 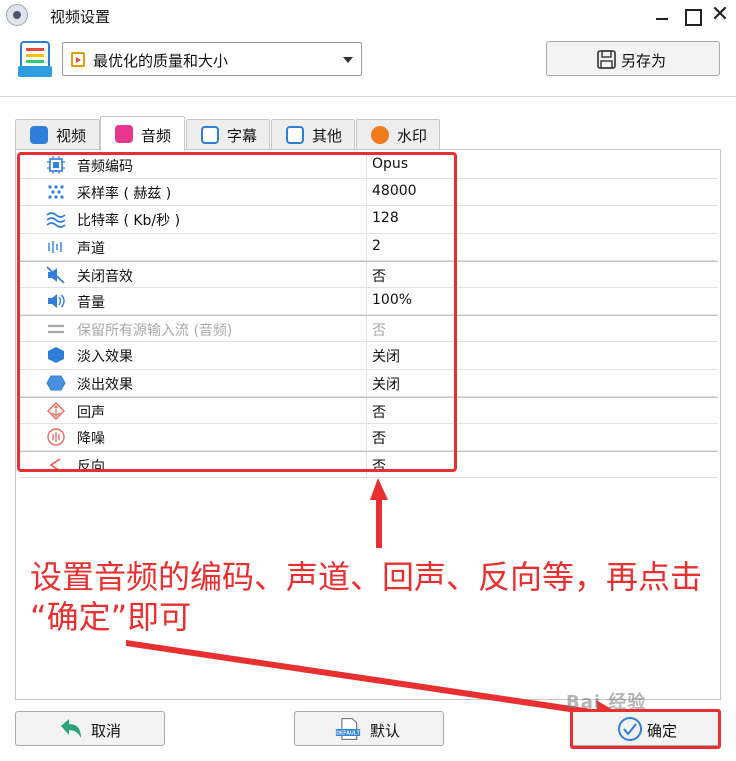 What do you see at coordinates (380, 597) in the screenshot?
I see `annotation-caption: 设置音频的编码、声道、回声、反向等，再点击 “确定”即可` at bounding box center [380, 597].